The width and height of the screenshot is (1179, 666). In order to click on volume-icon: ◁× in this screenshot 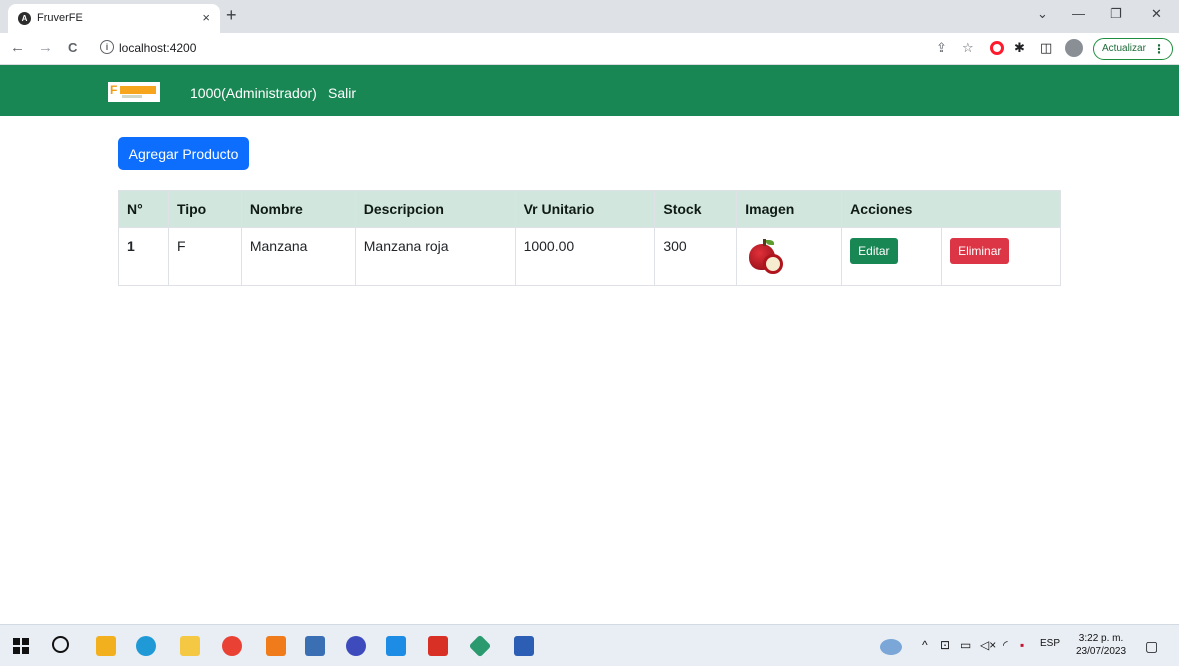, I will do `click(988, 645)`.